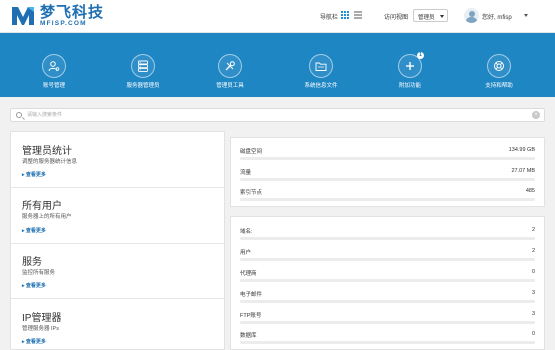  What do you see at coordinates (117, 324) in the screenshot?
I see `section-ip-manager: IP管理器 管理服务器 IPs ▸ 查看更多` at bounding box center [117, 324].